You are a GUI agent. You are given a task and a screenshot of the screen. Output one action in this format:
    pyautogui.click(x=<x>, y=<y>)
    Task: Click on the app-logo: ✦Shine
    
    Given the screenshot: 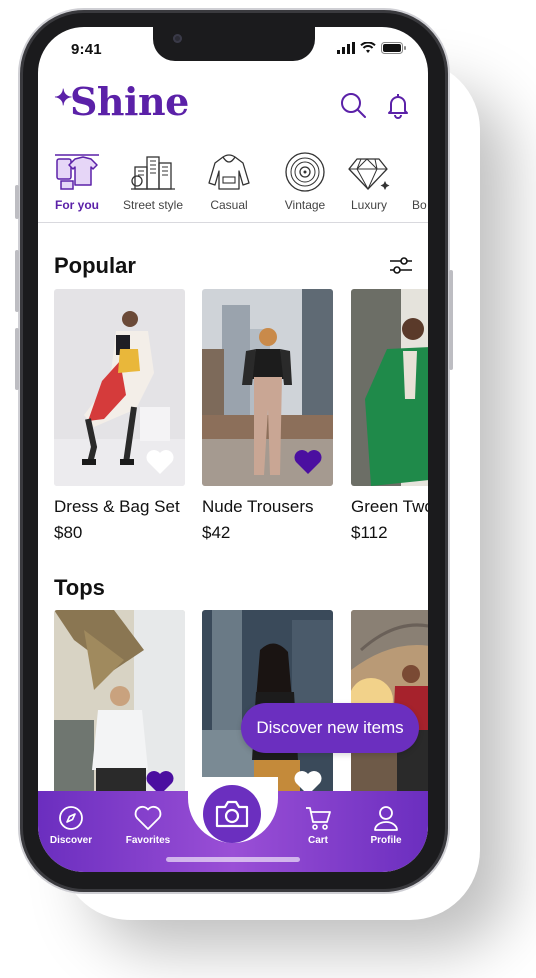 What is the action you would take?
    pyautogui.click(x=121, y=101)
    